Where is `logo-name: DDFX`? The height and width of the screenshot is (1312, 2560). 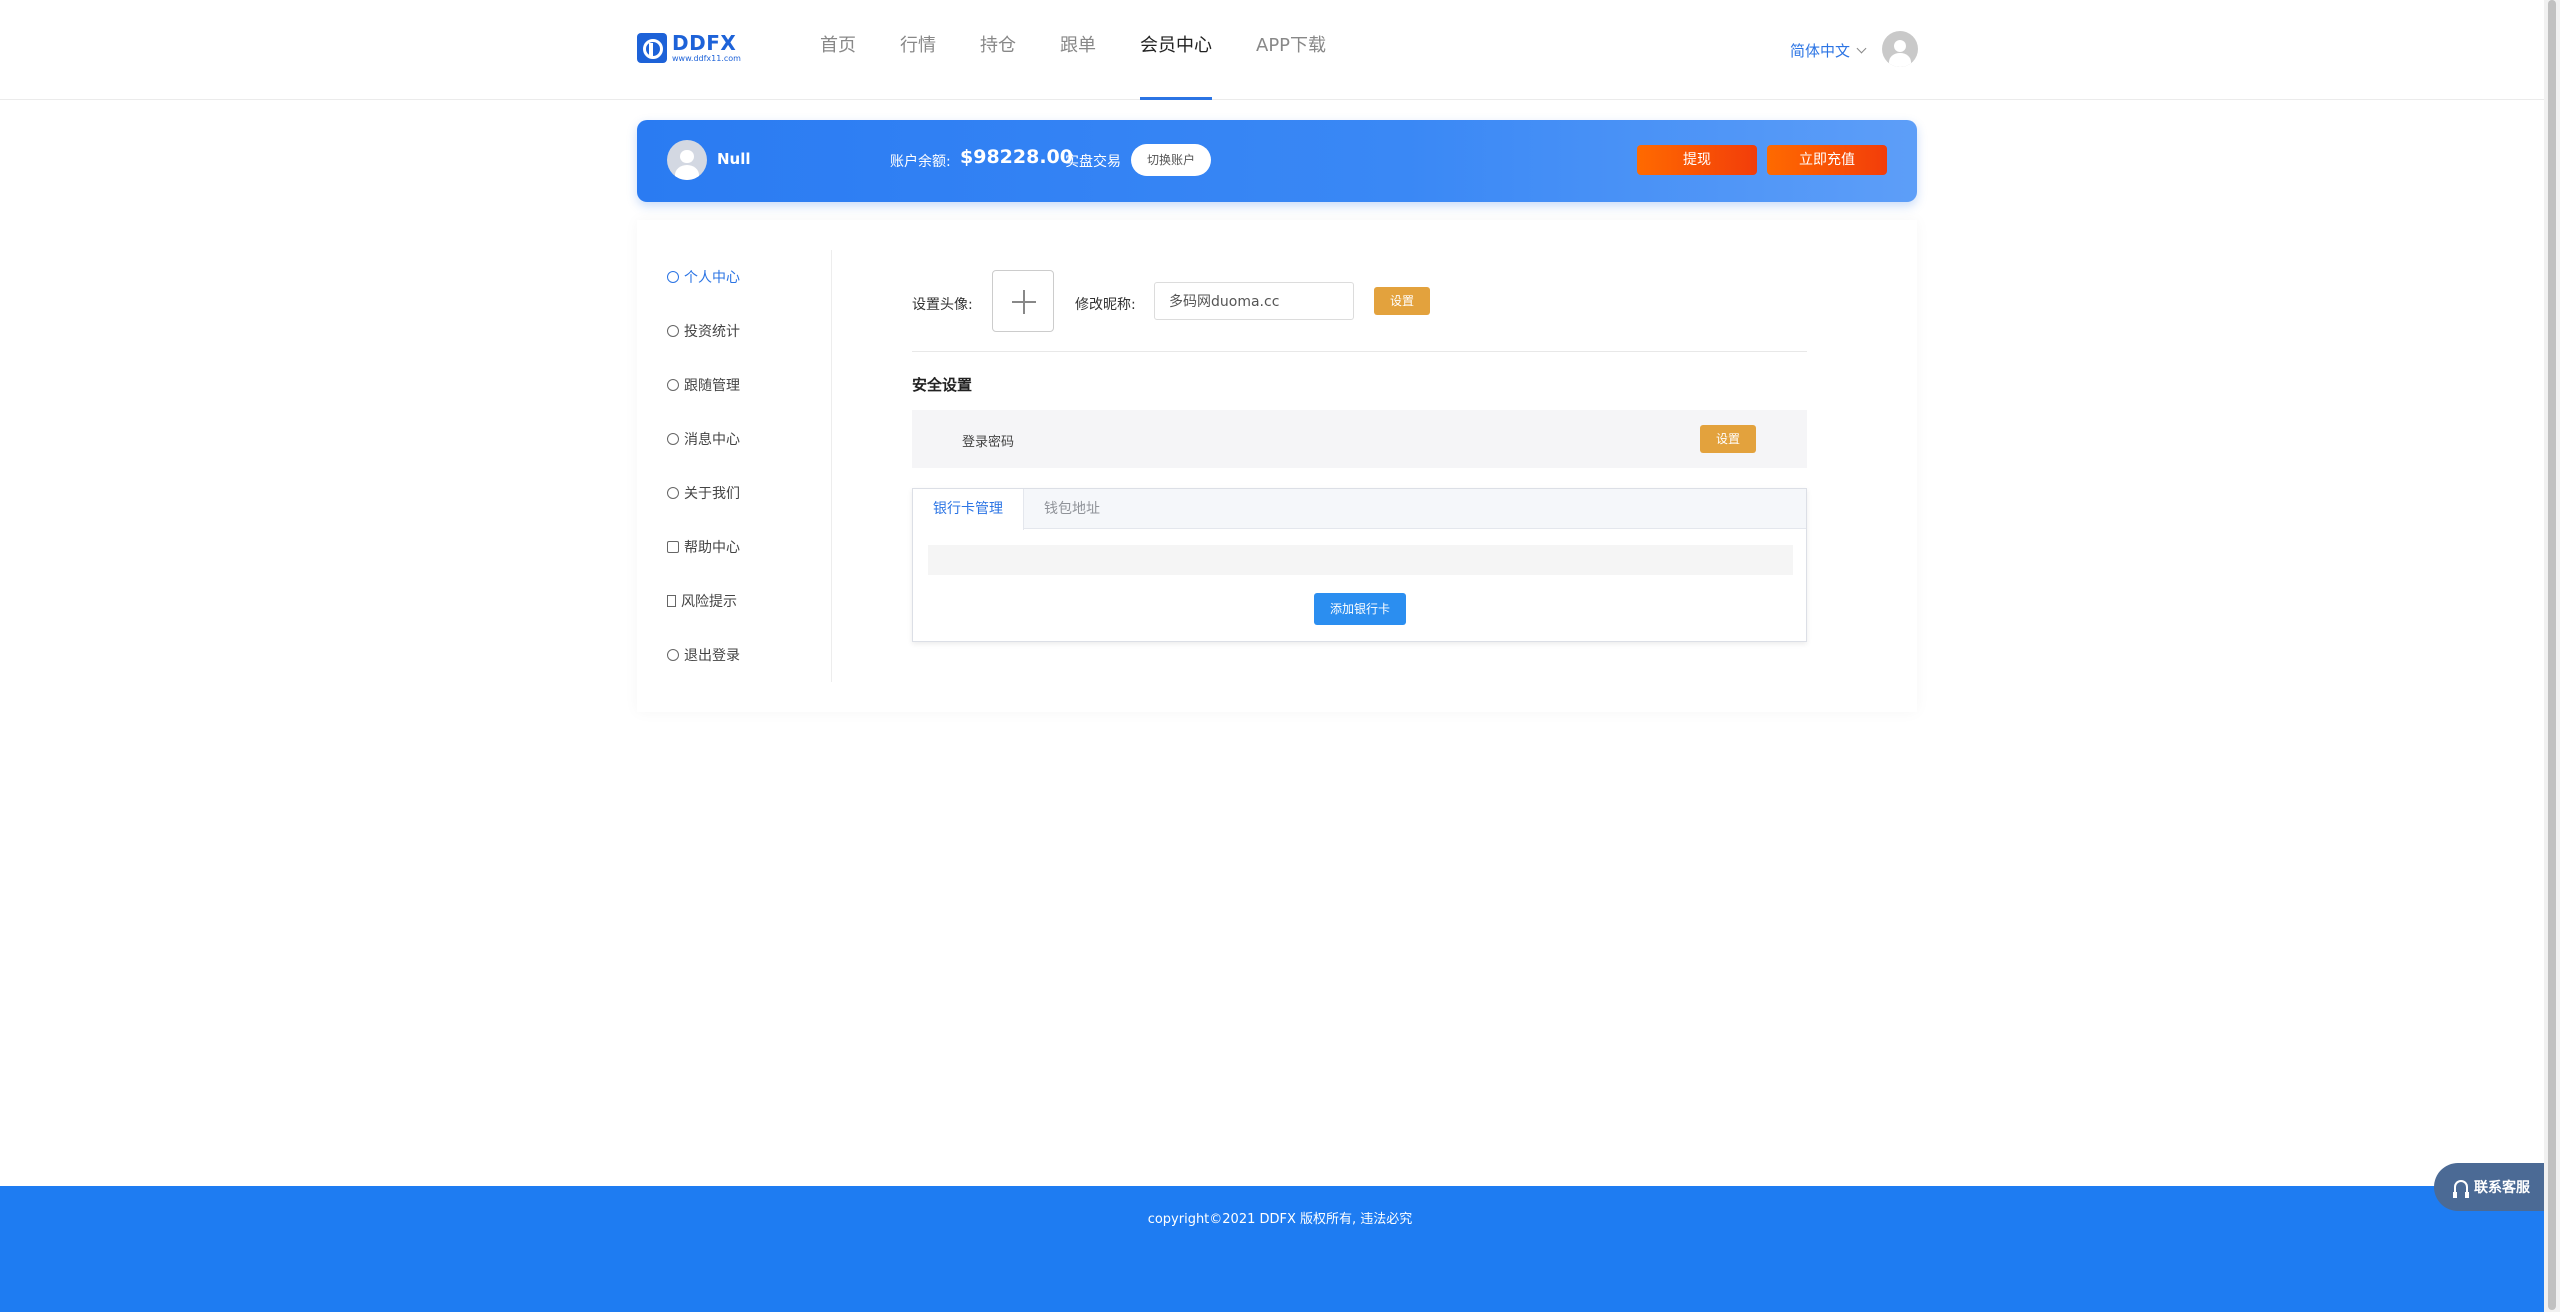 logo-name: DDFX is located at coordinates (704, 43).